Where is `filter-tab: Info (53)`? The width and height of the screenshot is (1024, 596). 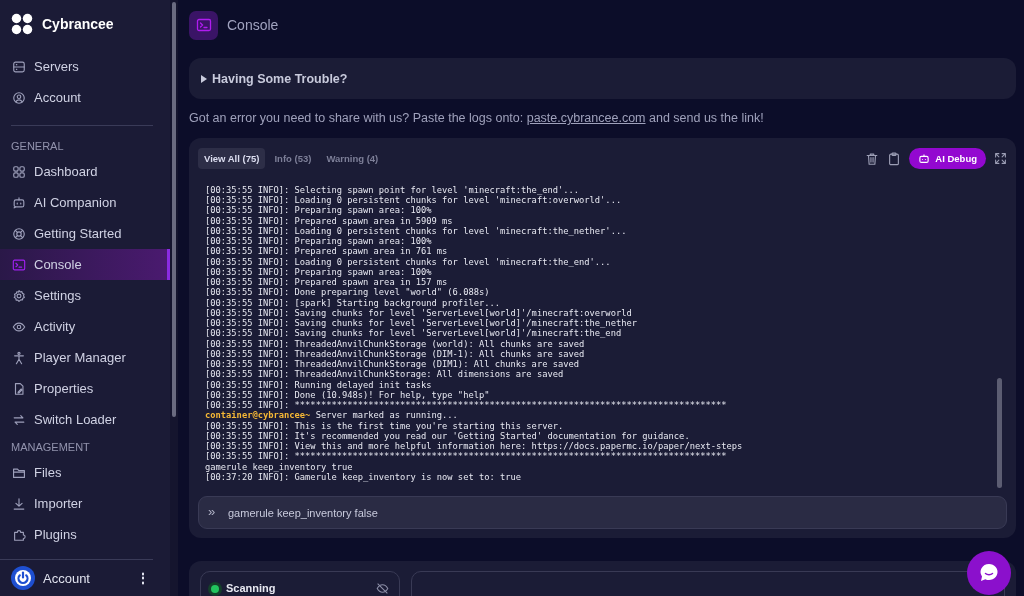 filter-tab: Info (53) is located at coordinates (293, 158).